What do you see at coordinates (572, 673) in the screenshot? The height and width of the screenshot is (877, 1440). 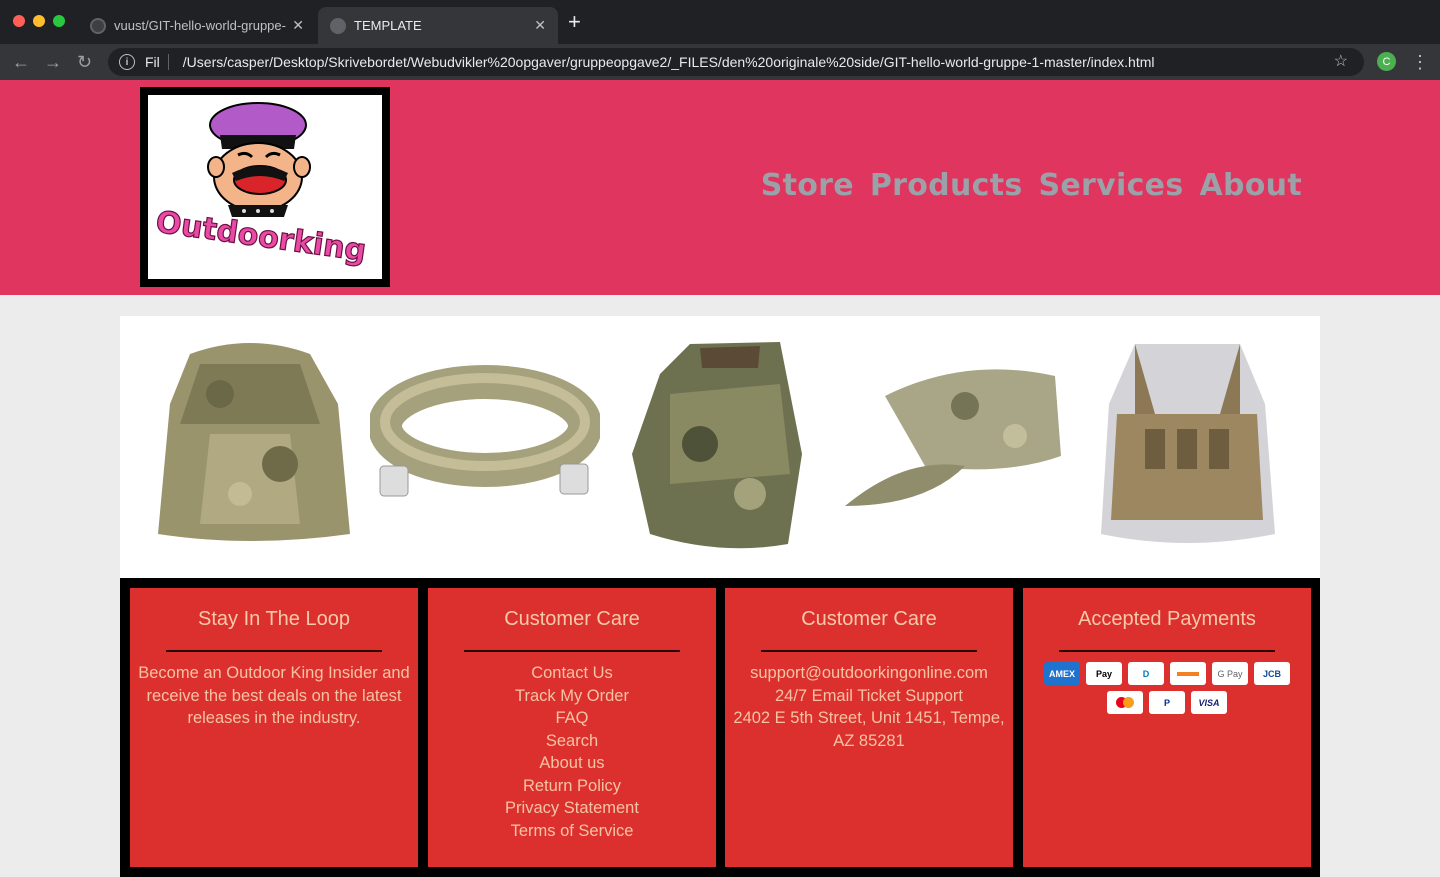 I see `link-contact-us: Contact Us` at bounding box center [572, 673].